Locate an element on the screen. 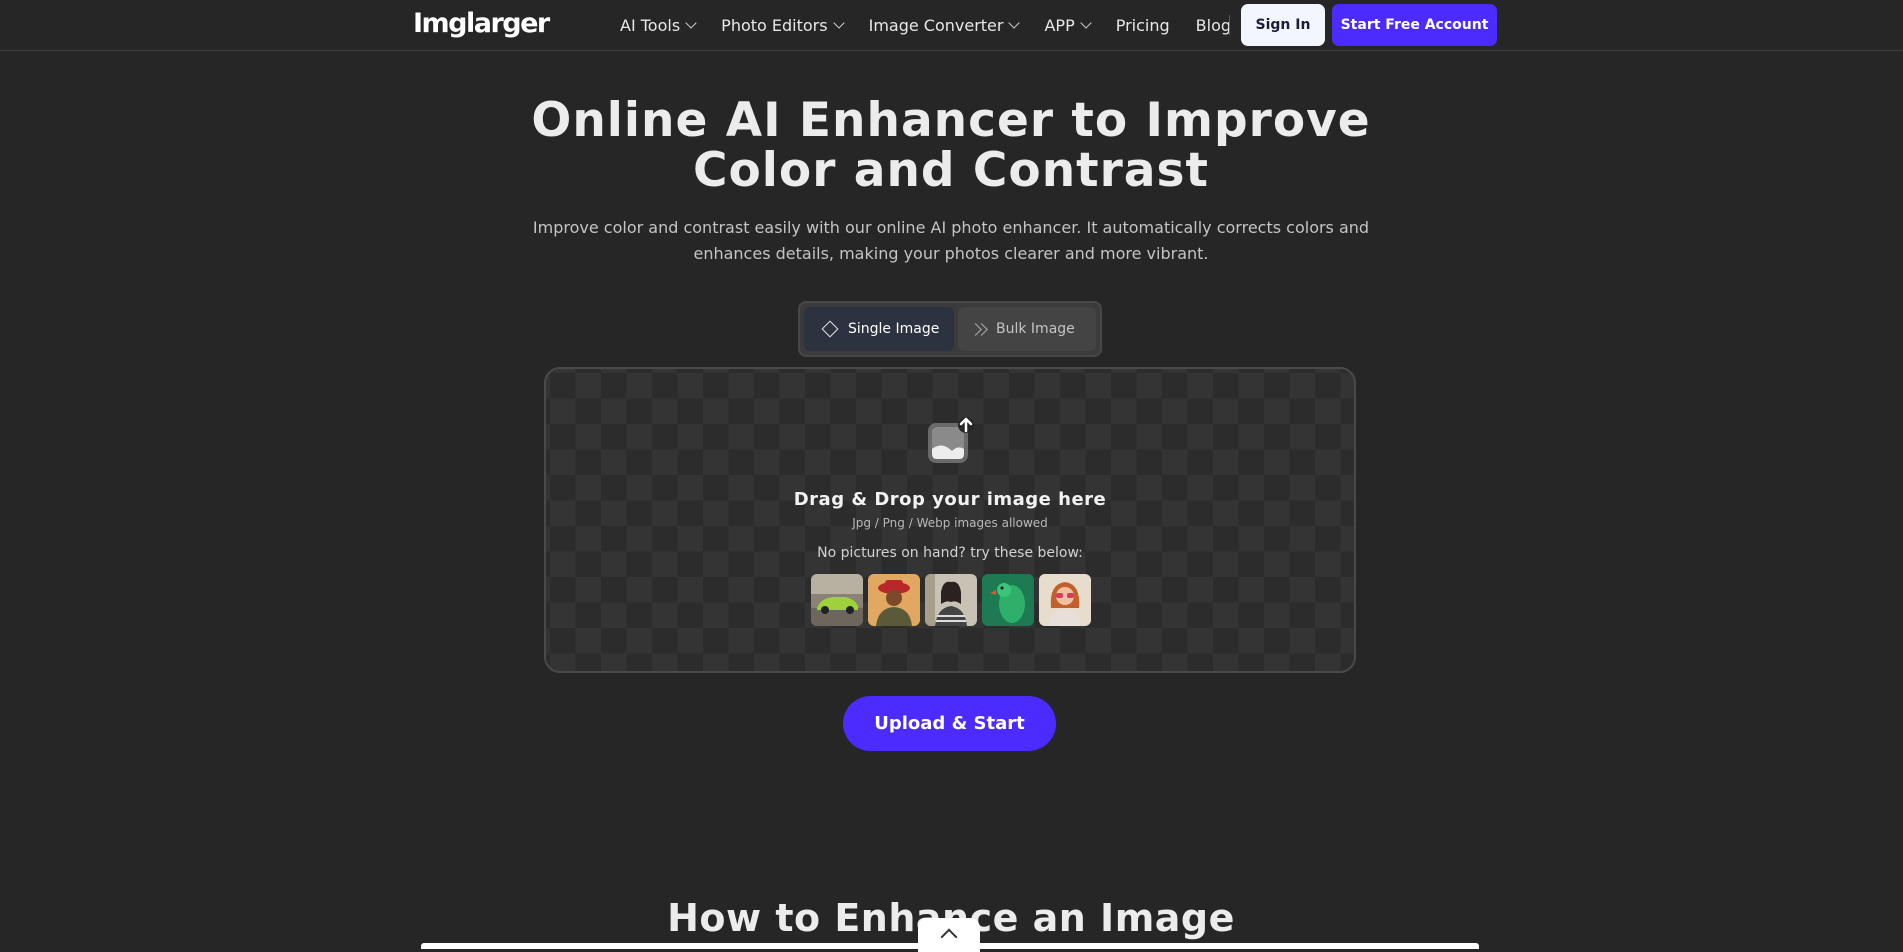 Image resolution: width=1903 pixels, height=952 pixels. image-upload-icon is located at coordinates (951, 440).